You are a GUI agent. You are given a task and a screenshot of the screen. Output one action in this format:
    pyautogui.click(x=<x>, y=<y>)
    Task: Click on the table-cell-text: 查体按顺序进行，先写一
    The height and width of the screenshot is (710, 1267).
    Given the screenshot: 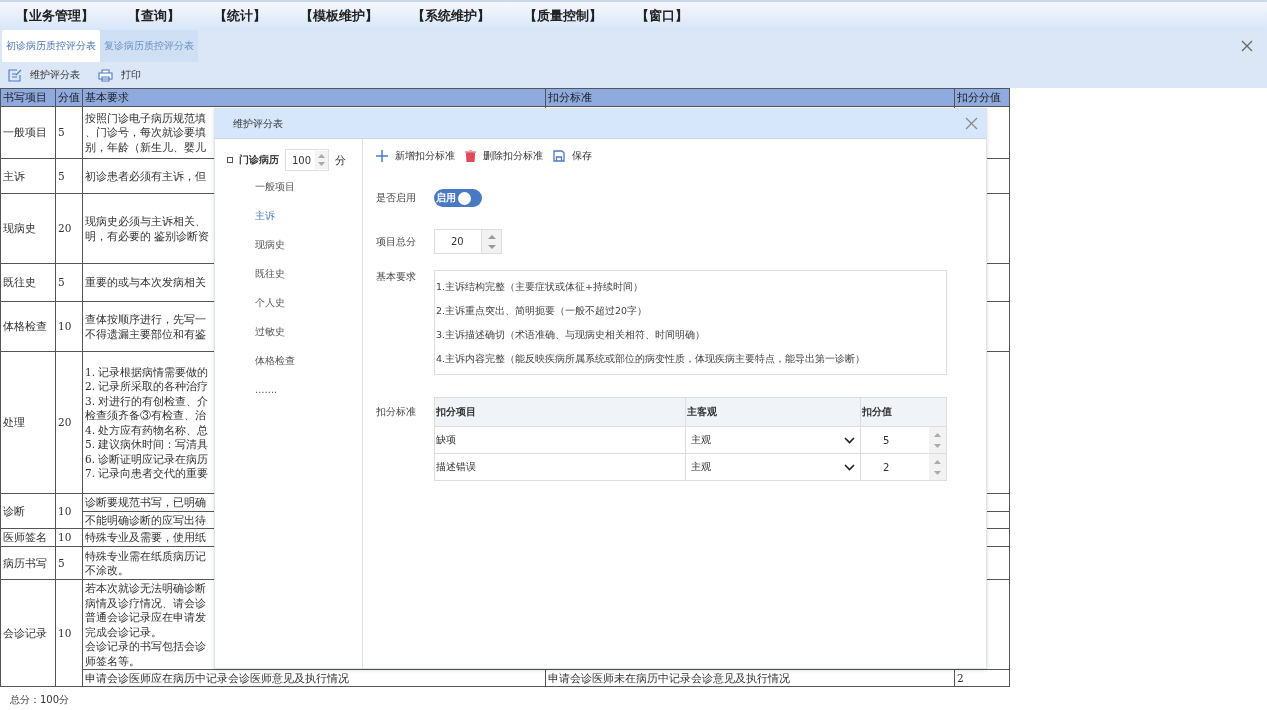 What is the action you would take?
    pyautogui.click(x=145, y=319)
    